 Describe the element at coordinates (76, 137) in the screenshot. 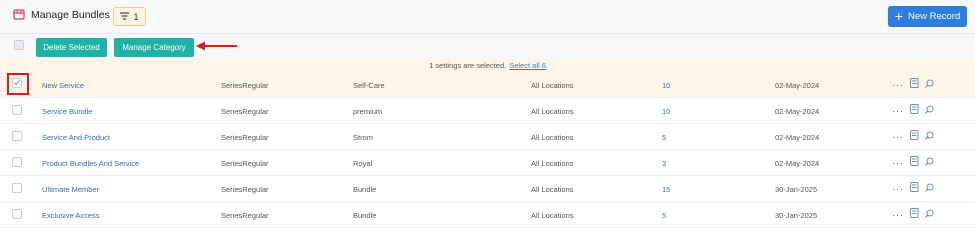

I see `bundle-name-link: Service And Product` at that location.